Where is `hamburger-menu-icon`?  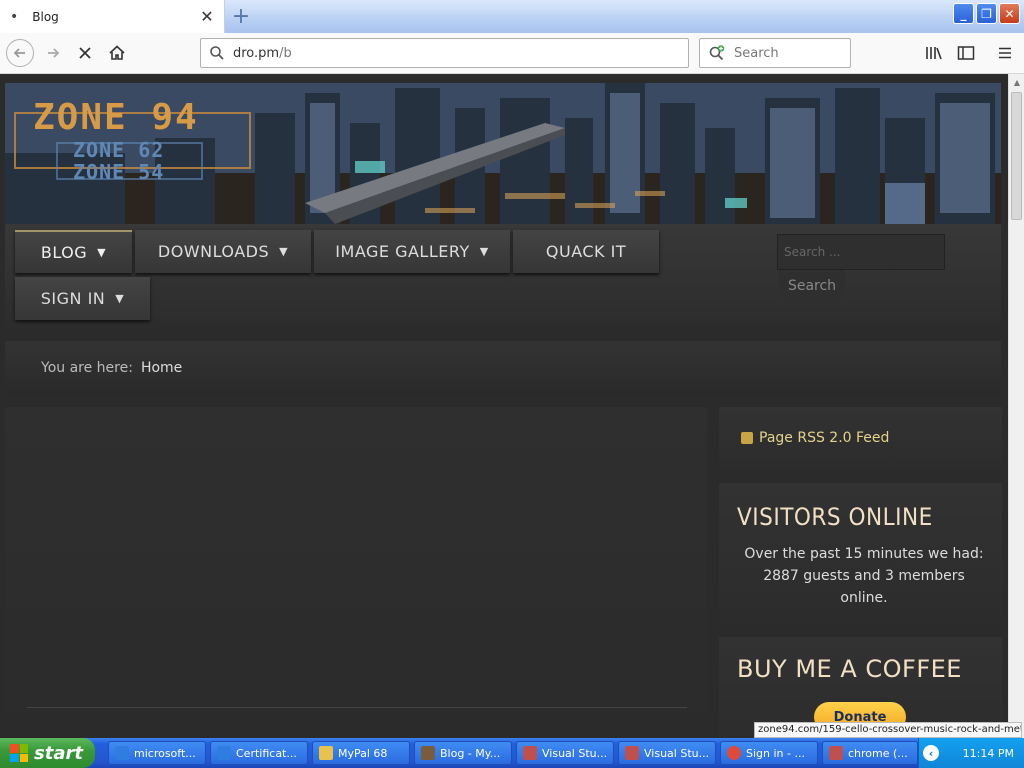 hamburger-menu-icon is located at coordinates (1005, 53).